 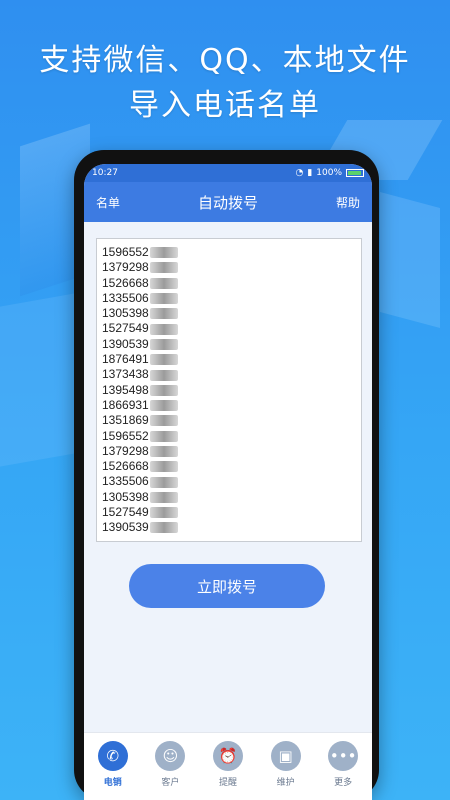 I want to click on list-item: 1876491, so click(x=229, y=359).